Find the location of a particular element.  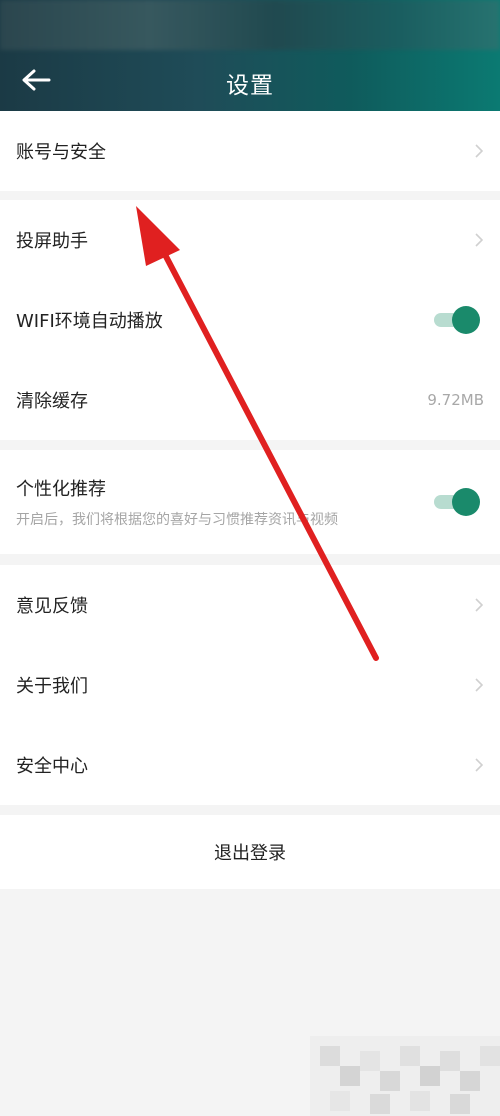

logout-button: 退出登录 is located at coordinates (250, 852).